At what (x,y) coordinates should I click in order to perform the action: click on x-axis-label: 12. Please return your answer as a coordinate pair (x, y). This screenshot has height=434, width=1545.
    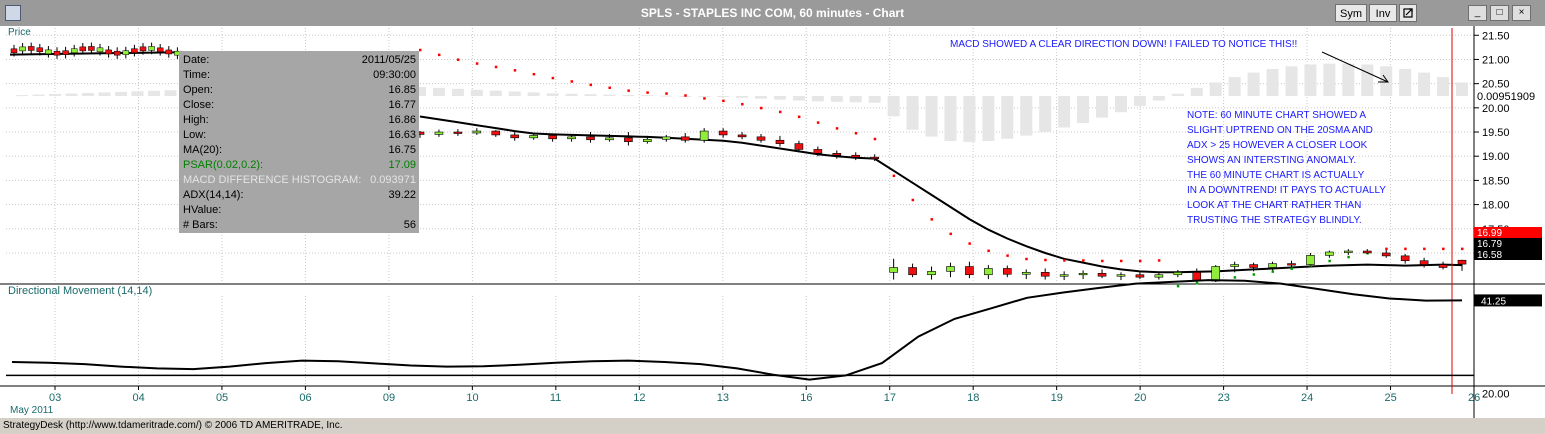
    Looking at the image, I should click on (639, 398).